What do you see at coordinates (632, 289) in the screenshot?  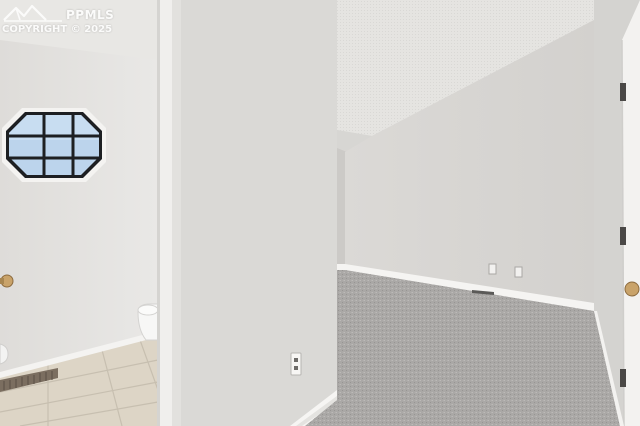 I see `door-handle` at bounding box center [632, 289].